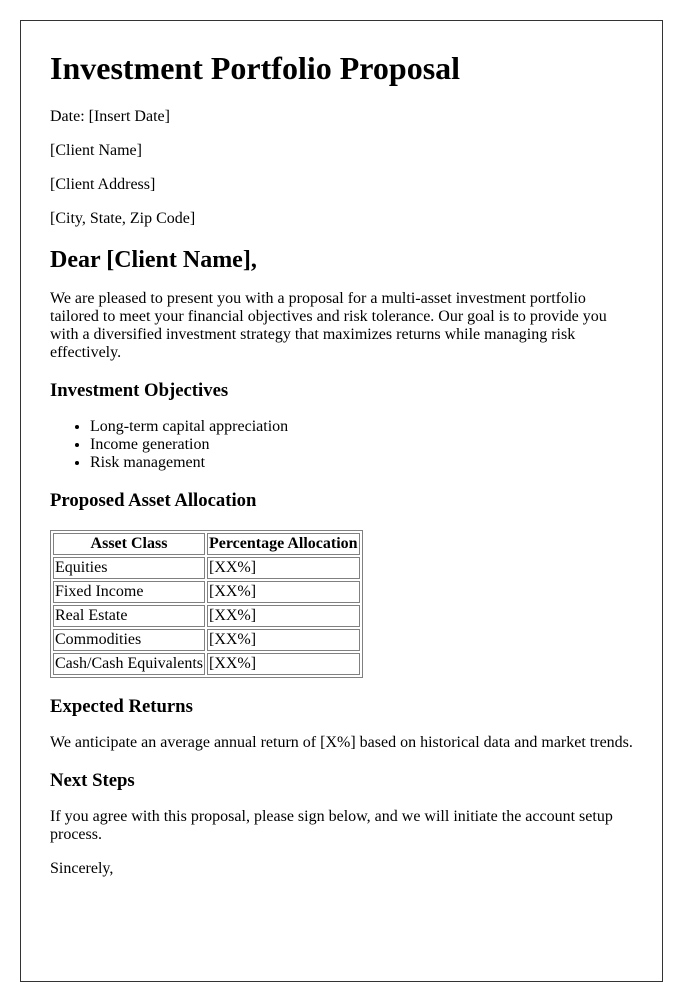  Describe the element at coordinates (103, 184) in the screenshot. I see `client-address-line: [Client Address]` at that location.